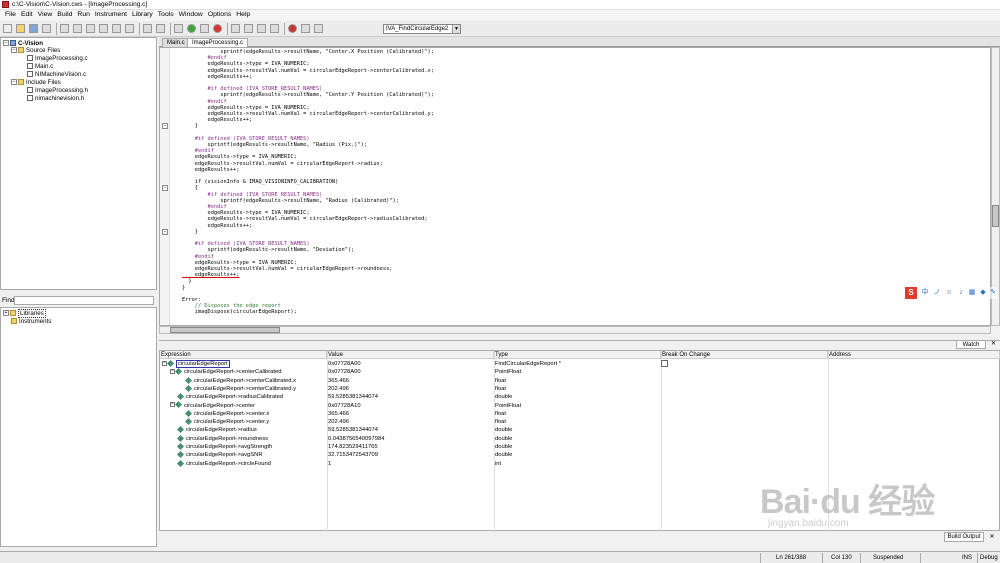 The image size is (1000, 563). What do you see at coordinates (64, 28) in the screenshot?
I see `cut-icon` at bounding box center [64, 28].